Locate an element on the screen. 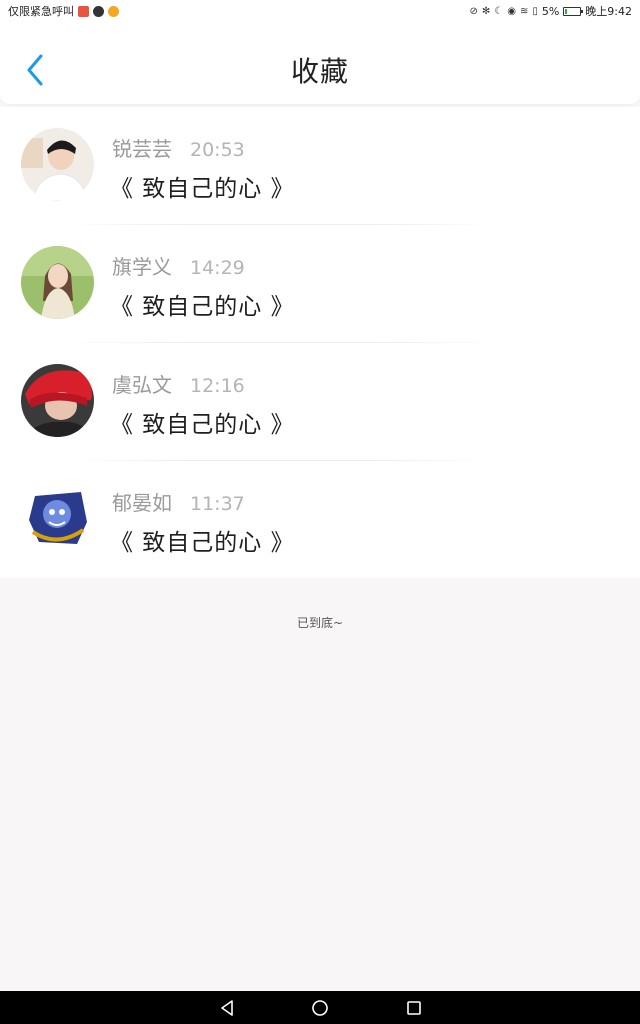 The height and width of the screenshot is (1024, 640). recents-square-icon is located at coordinates (414, 1008).